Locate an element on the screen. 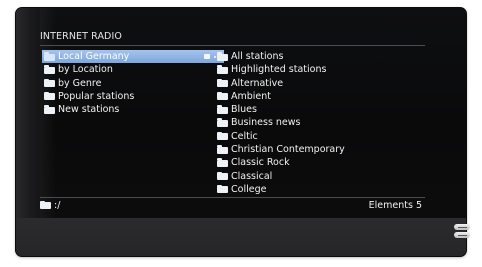 The image size is (482, 267). right-list-item-all-stations: All stations is located at coordinates (317, 56).